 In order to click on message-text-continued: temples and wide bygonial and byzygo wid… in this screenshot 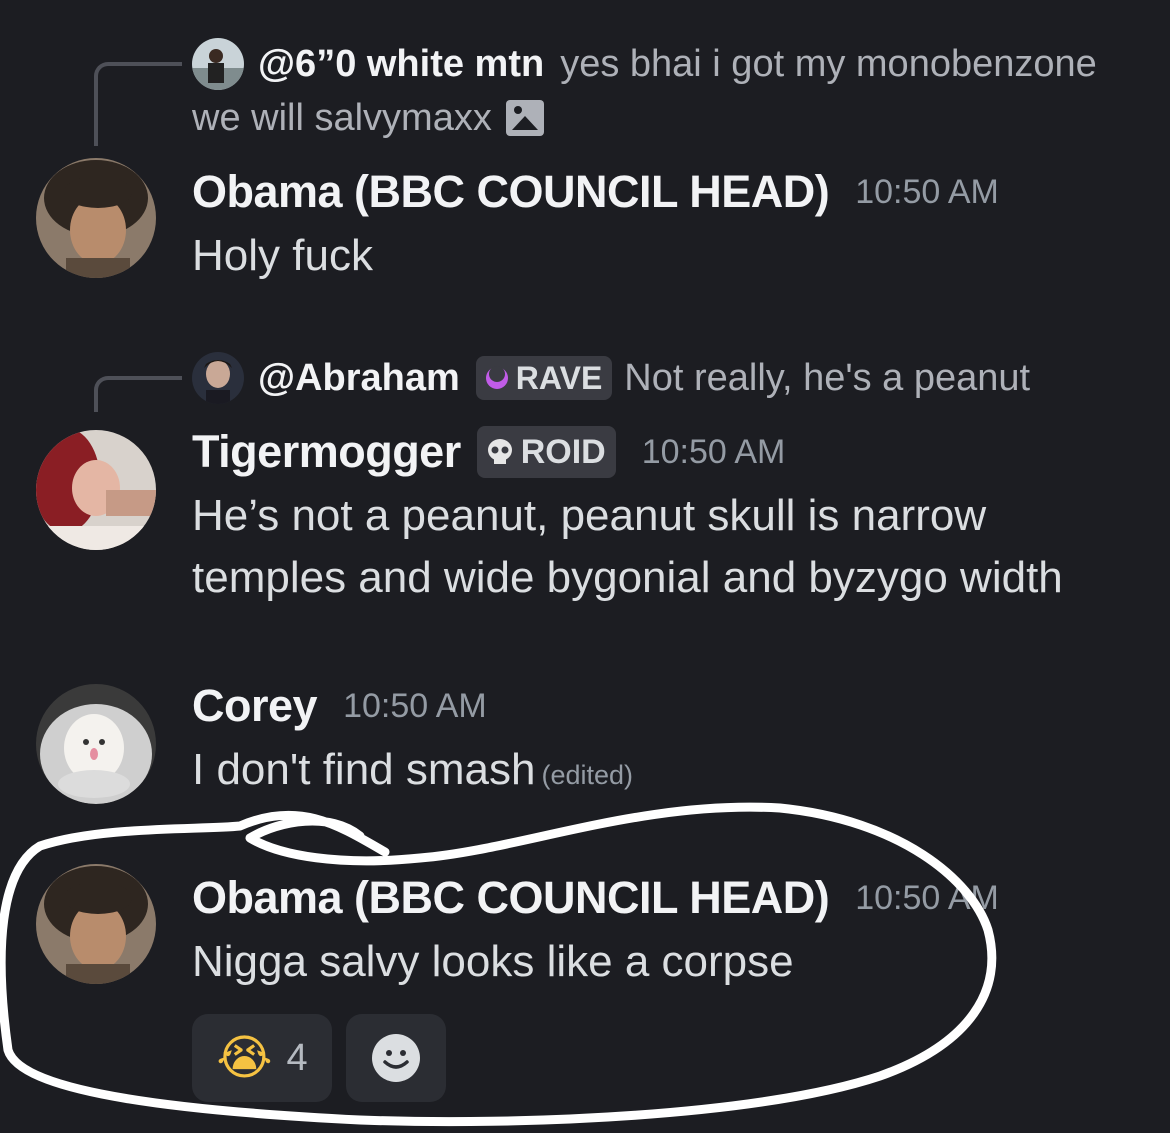, I will do `click(627, 577)`.